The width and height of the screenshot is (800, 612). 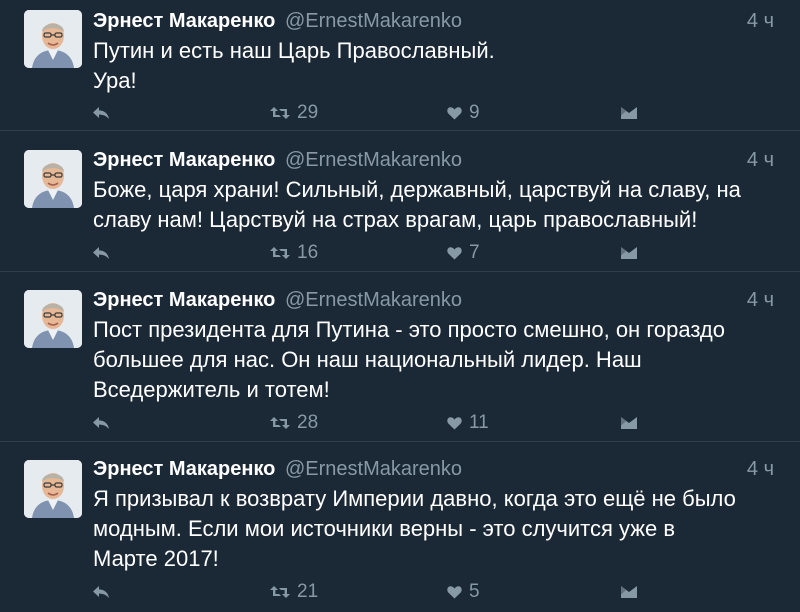 I want to click on like-count: 7, so click(x=474, y=252).